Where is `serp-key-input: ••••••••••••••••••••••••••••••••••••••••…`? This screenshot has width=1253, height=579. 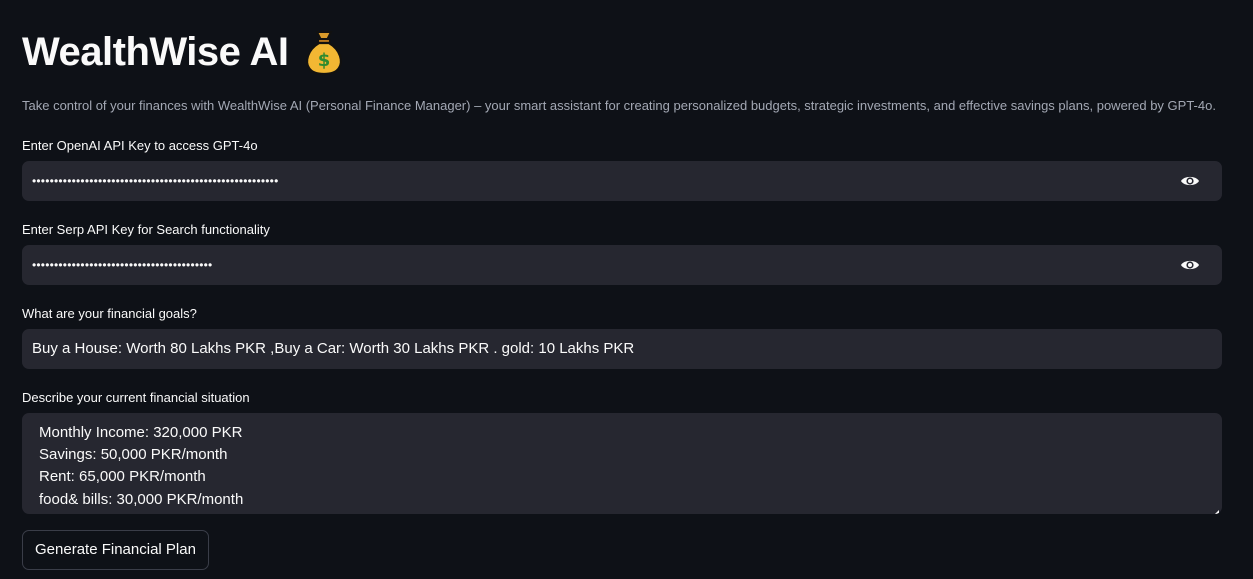
serp-key-input: ••••••••••••••••••••••••••••••••••••••••… is located at coordinates (622, 265).